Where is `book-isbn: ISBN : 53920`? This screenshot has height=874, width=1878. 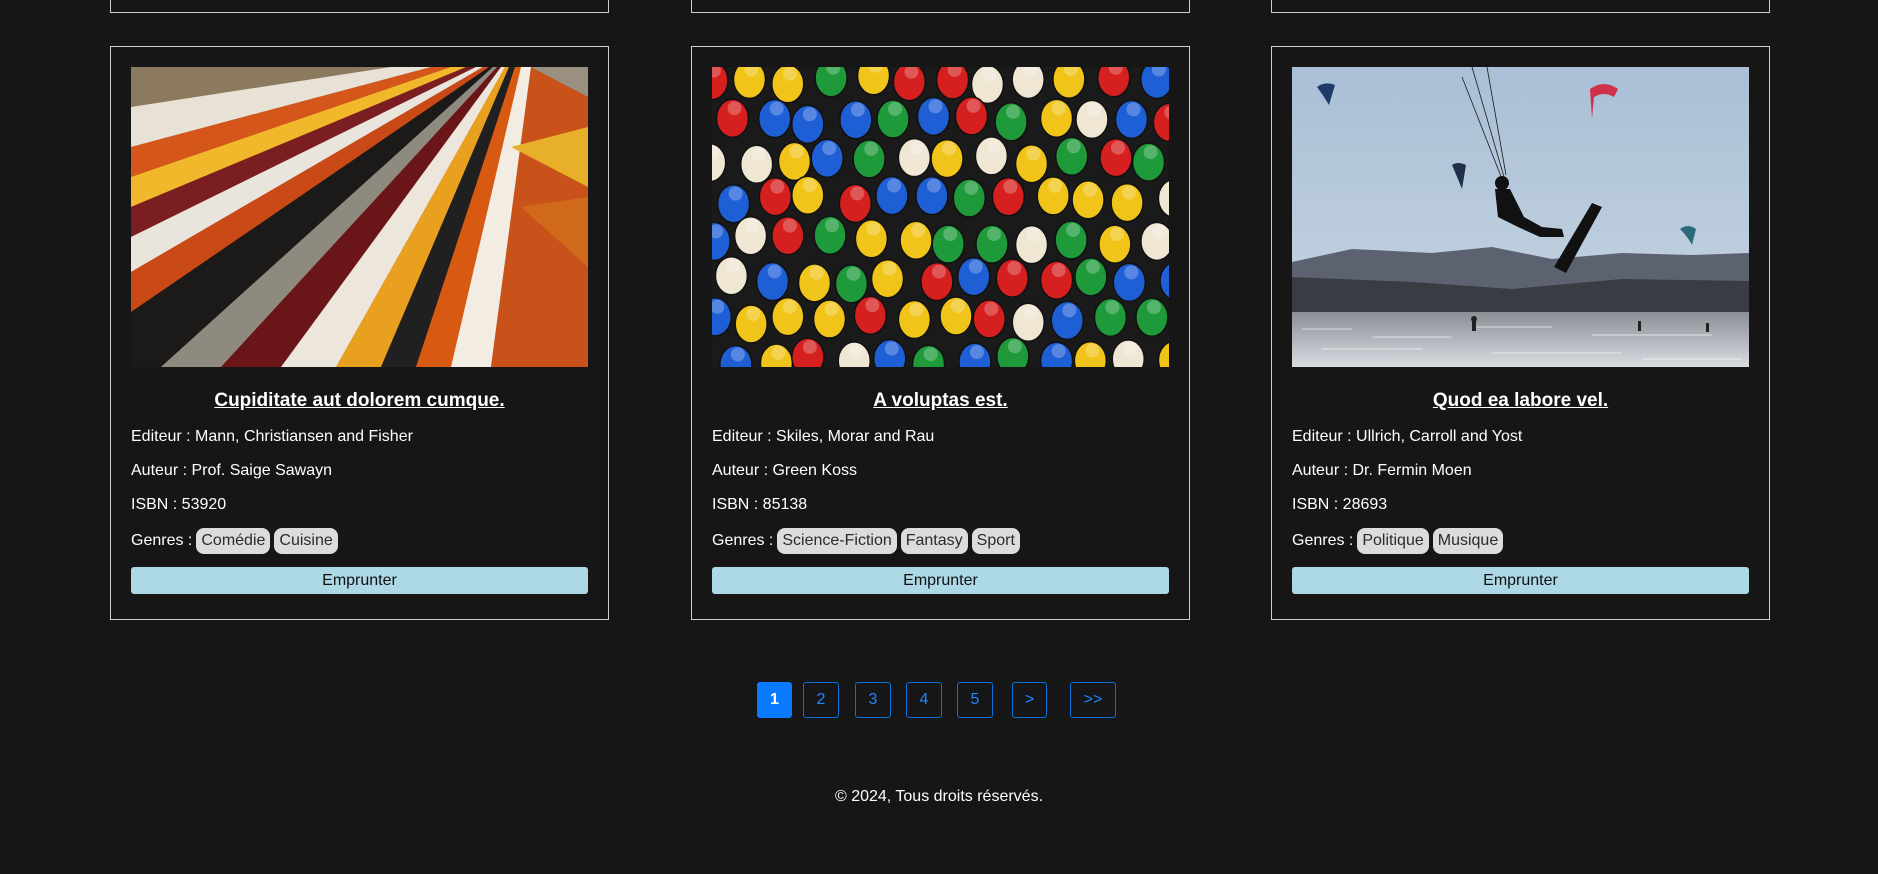
book-isbn: ISBN : 53920 is located at coordinates (179, 504).